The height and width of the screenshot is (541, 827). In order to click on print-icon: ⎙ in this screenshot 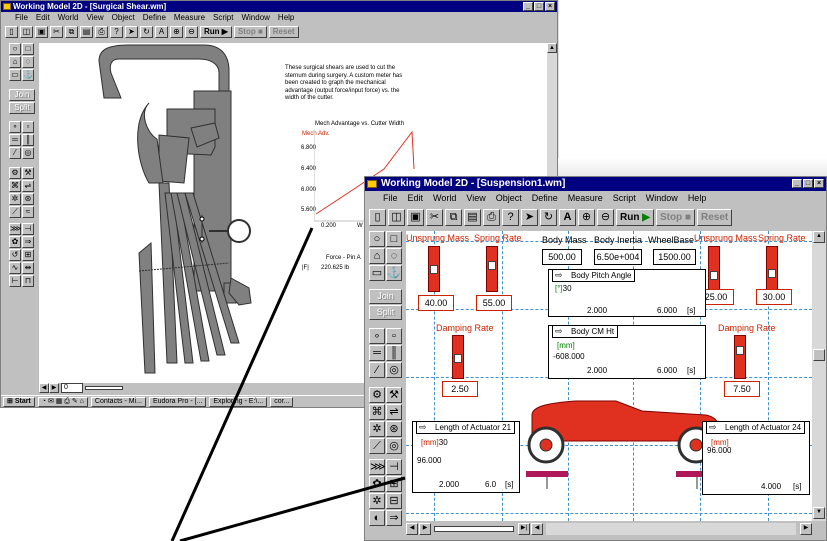, I will do `click(101, 32)`.